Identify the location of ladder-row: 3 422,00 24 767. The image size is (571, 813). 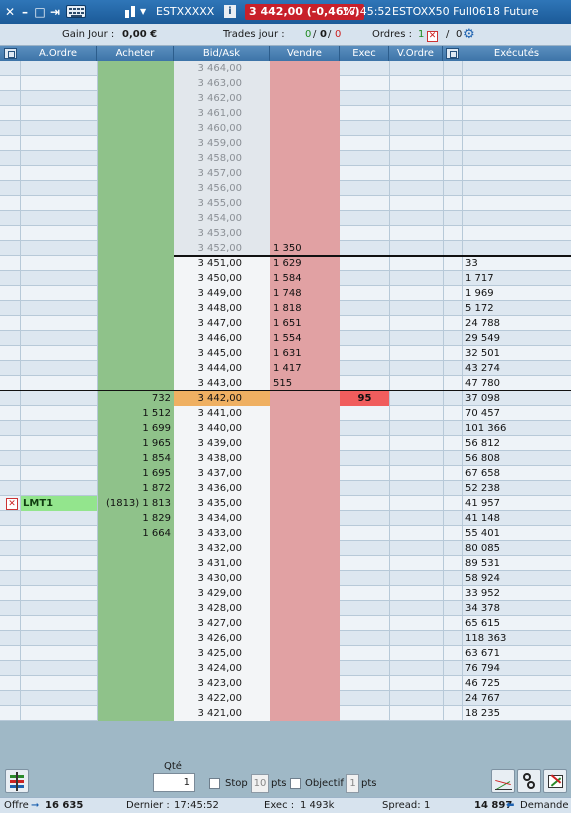
(285, 698).